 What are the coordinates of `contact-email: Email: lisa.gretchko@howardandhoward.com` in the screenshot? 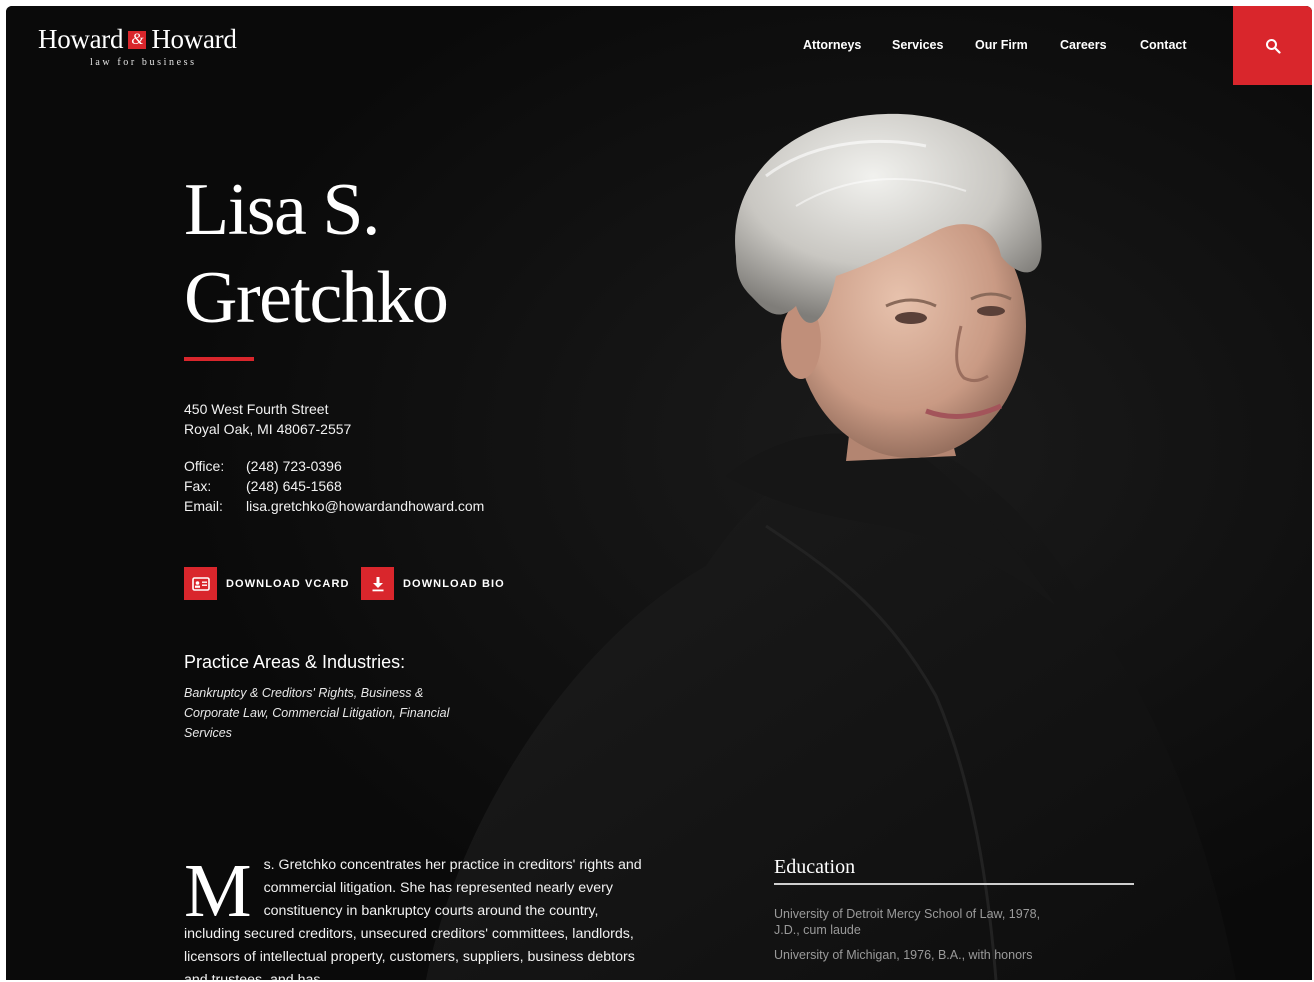 It's located at (334, 506).